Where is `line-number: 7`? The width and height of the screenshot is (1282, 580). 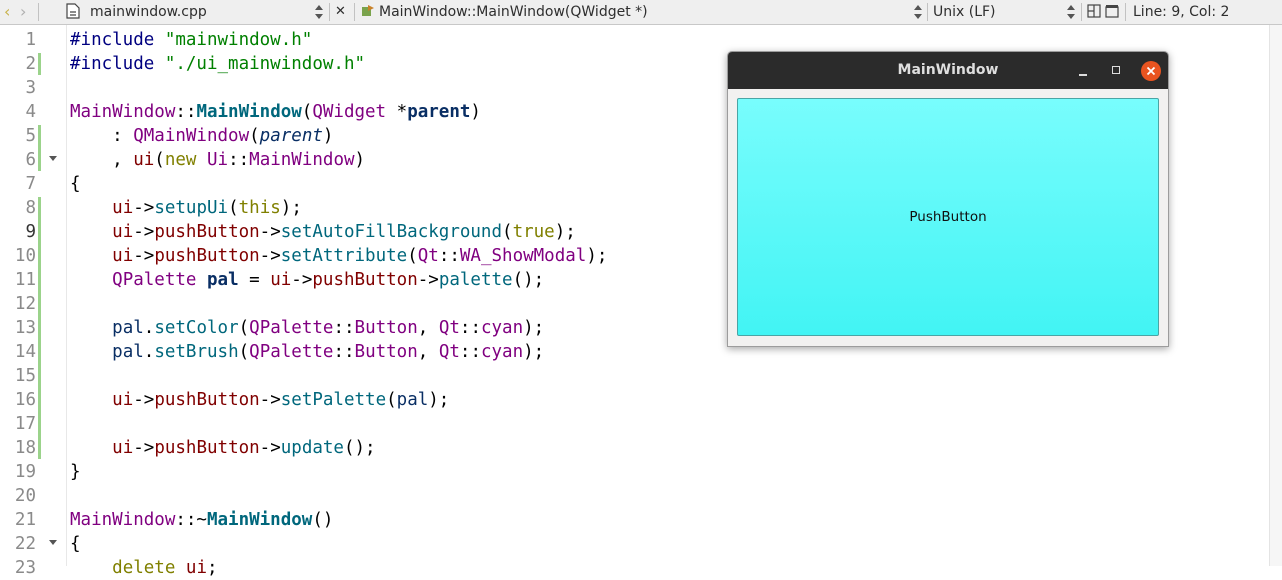
line-number: 7 is located at coordinates (30, 184).